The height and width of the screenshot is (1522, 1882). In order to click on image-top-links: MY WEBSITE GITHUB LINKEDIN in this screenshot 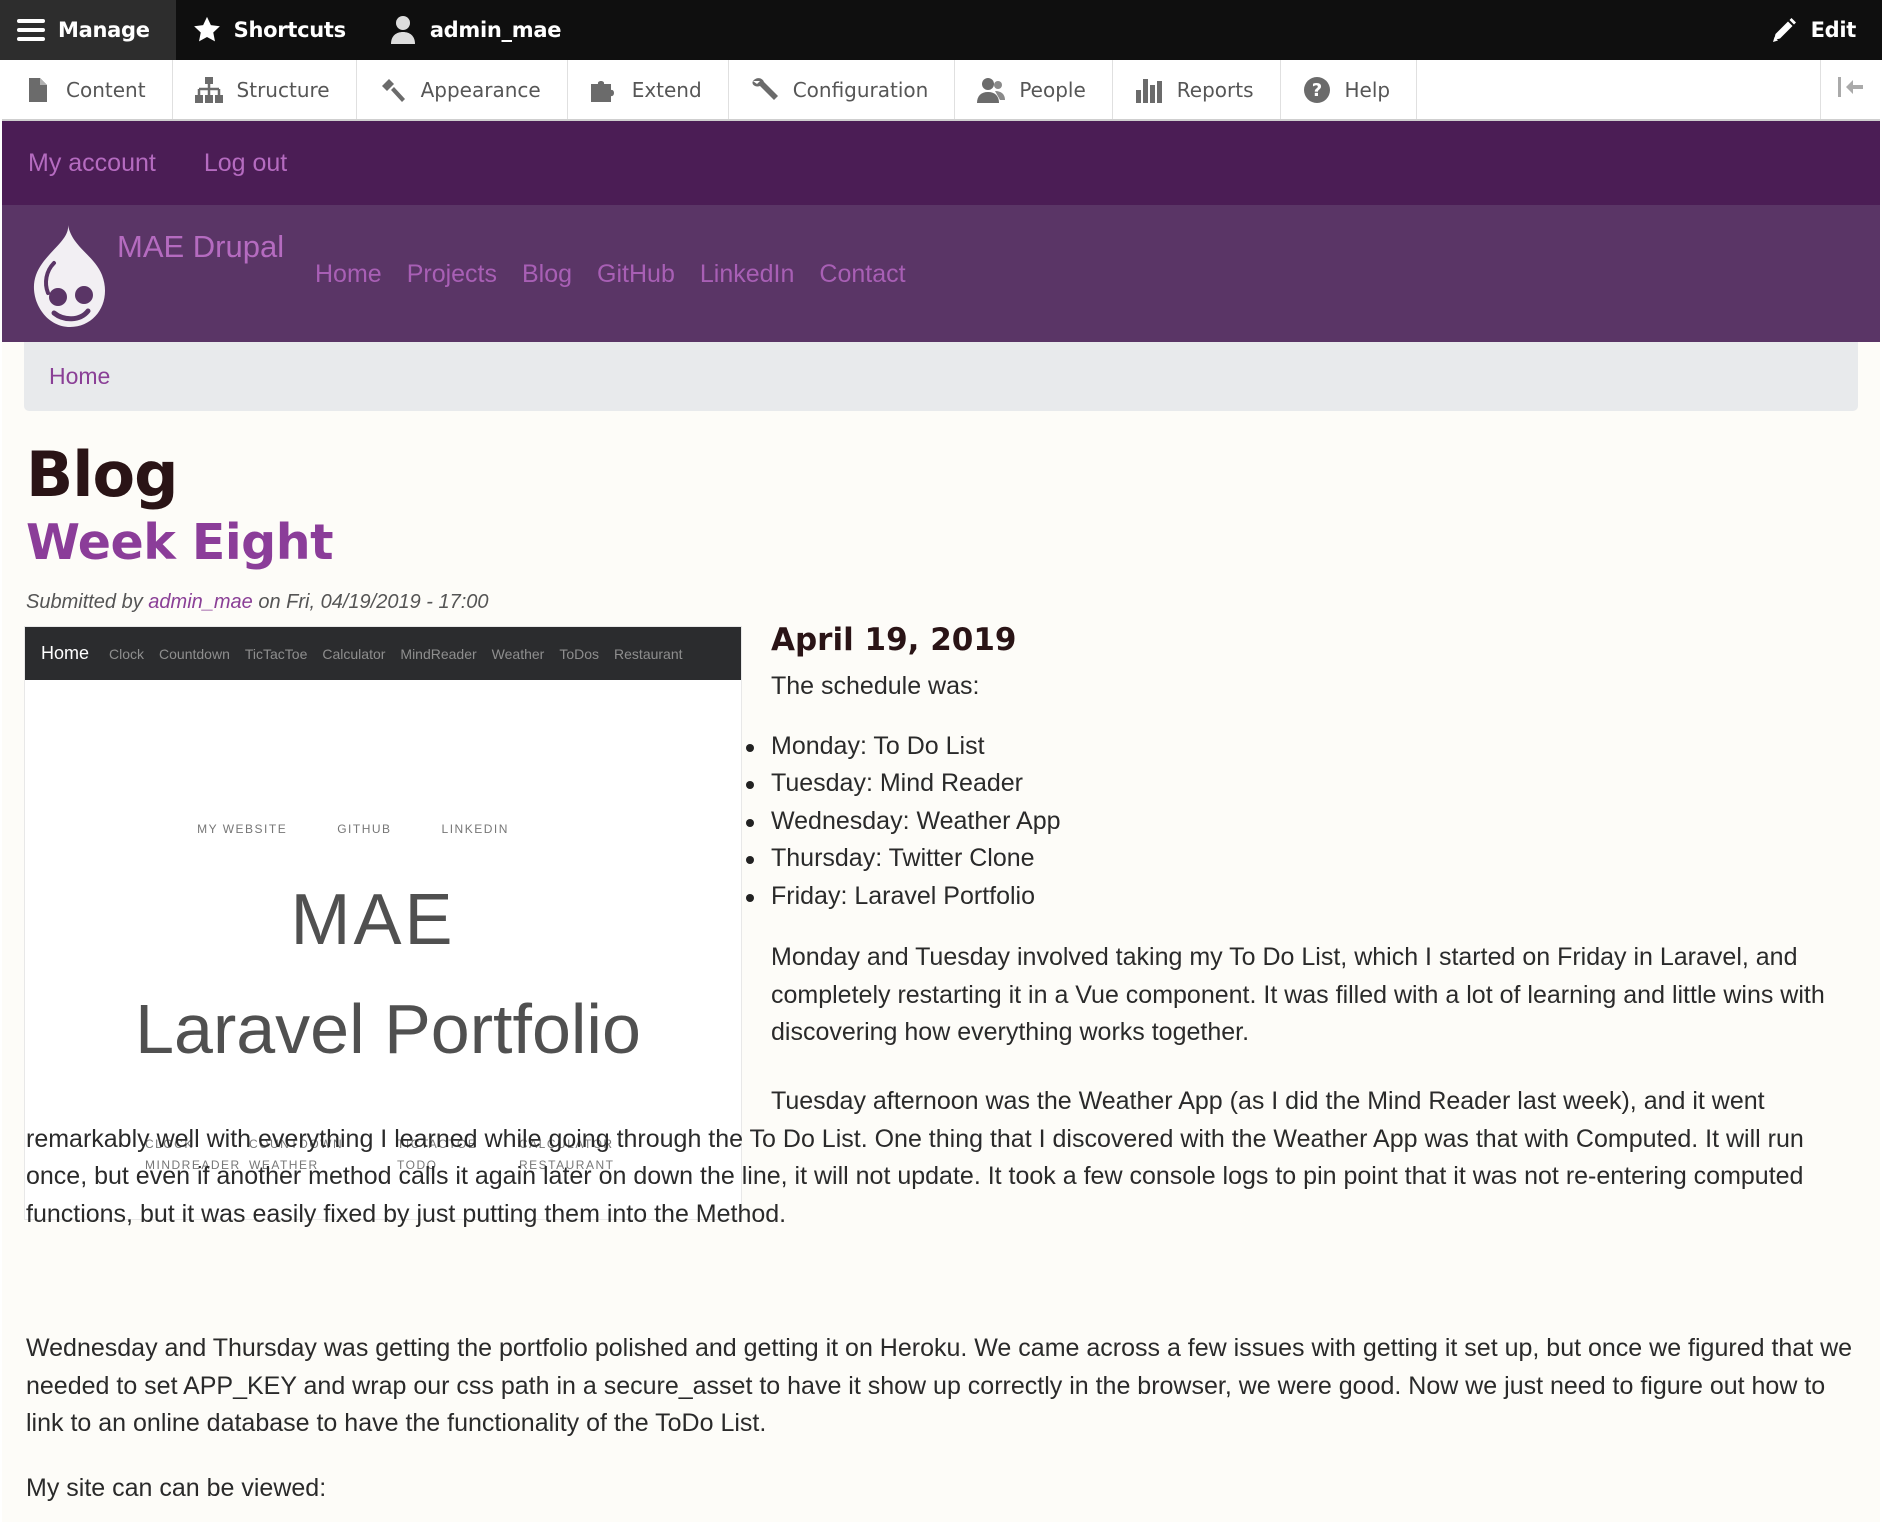, I will do `click(383, 829)`.